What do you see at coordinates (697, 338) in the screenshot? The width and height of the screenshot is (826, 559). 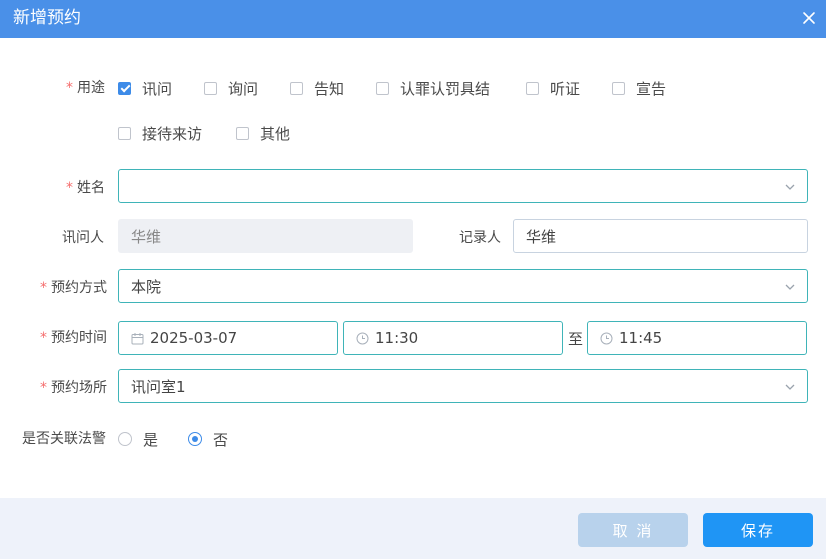 I see `end-time-picker: 11:45` at bounding box center [697, 338].